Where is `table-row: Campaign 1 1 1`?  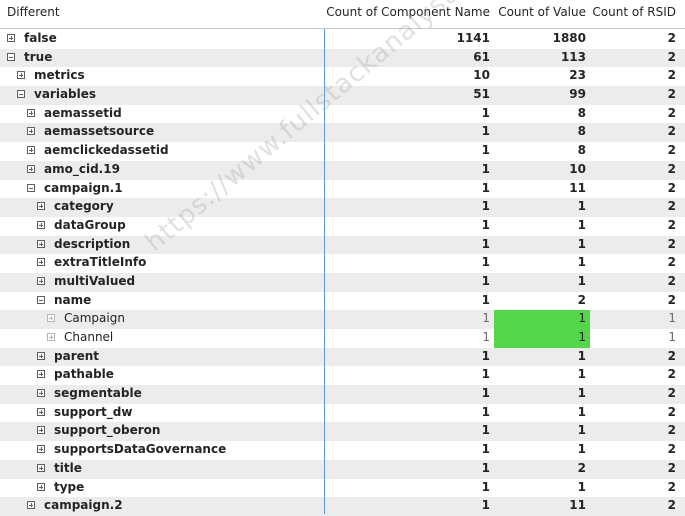
table-row: Campaign 1 1 1 is located at coordinates (342, 319).